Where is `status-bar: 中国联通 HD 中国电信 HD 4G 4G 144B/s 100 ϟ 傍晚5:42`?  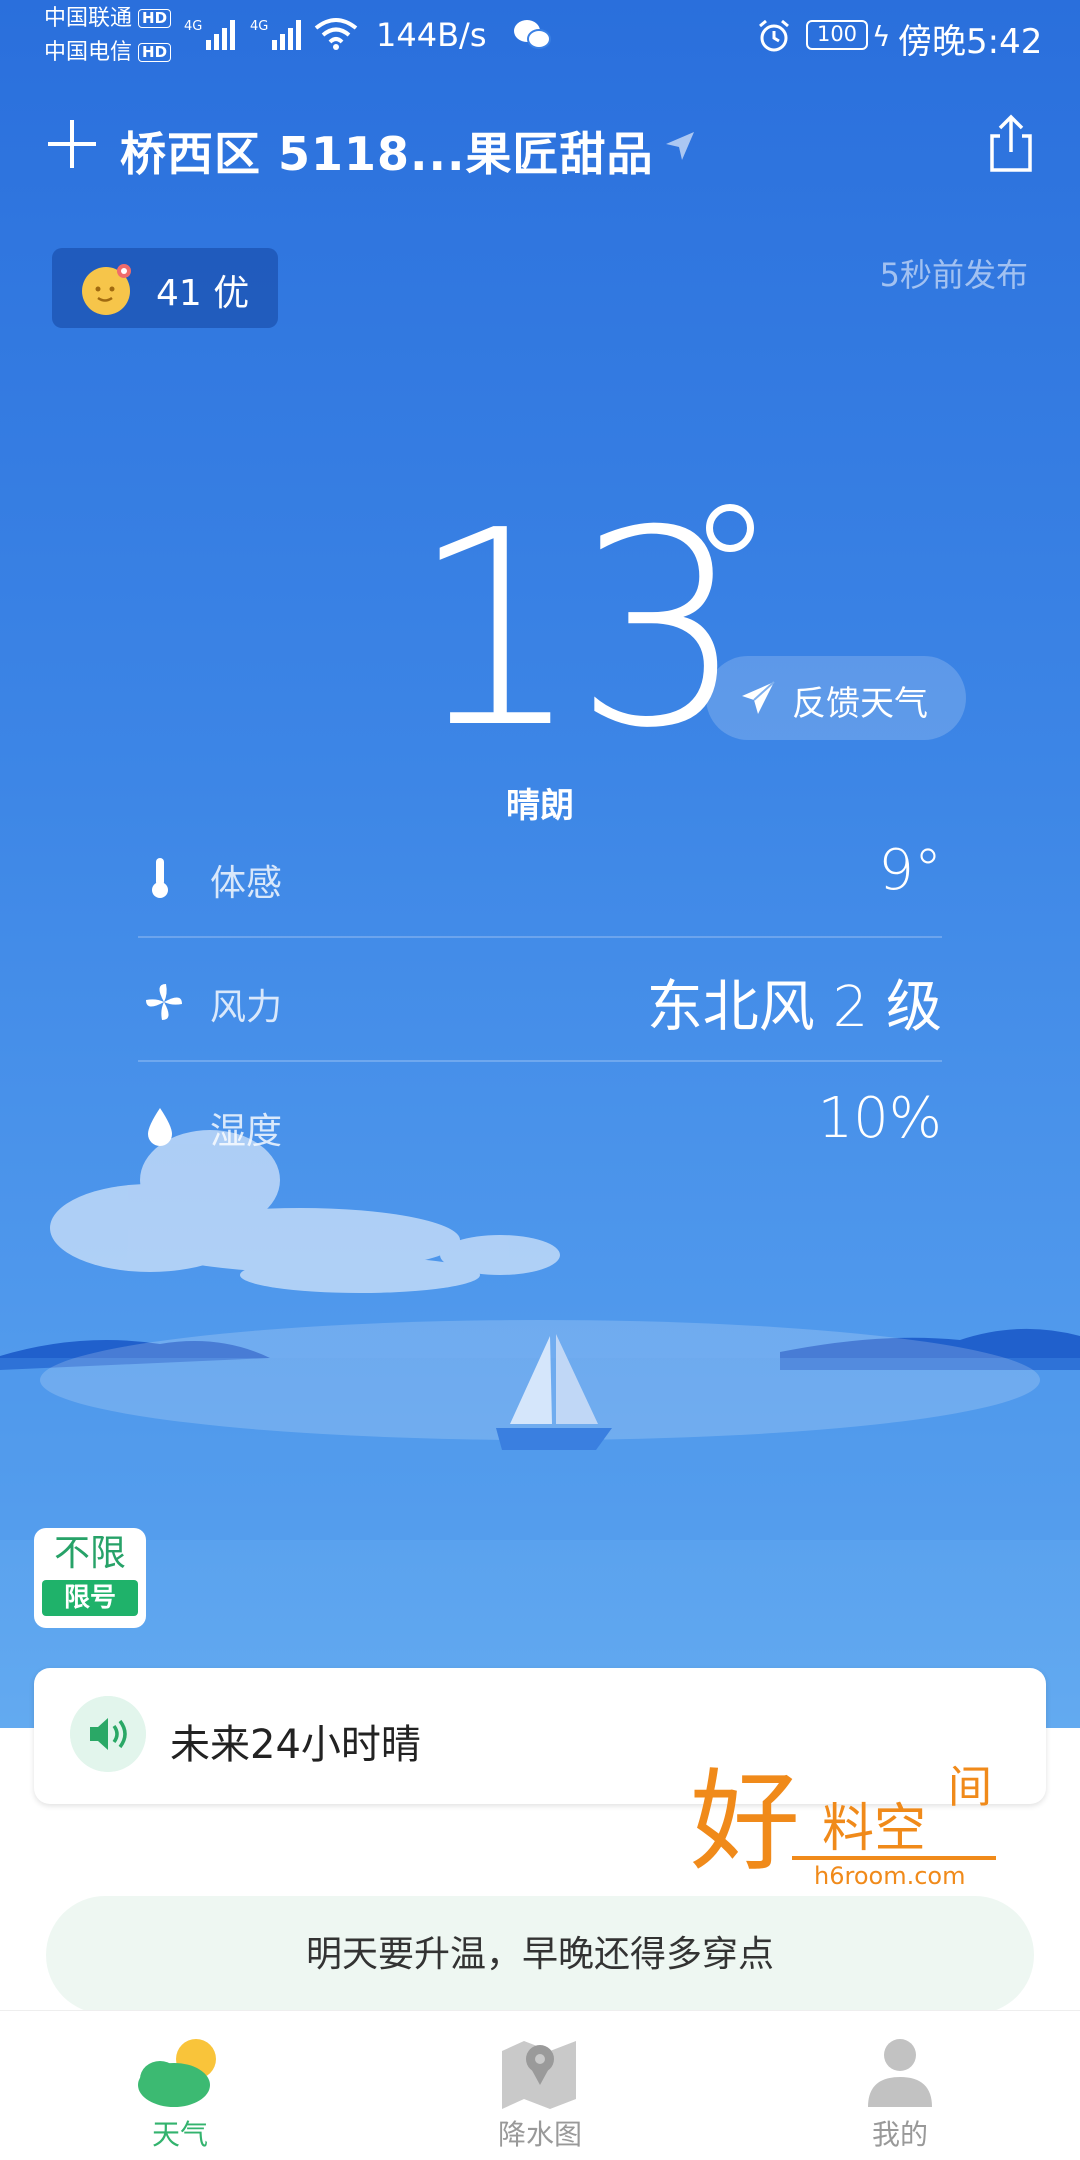
status-bar: 中国联通 HD 中国电信 HD 4G 4G 144B/s 100 ϟ 傍晚5:42 is located at coordinates (540, 40).